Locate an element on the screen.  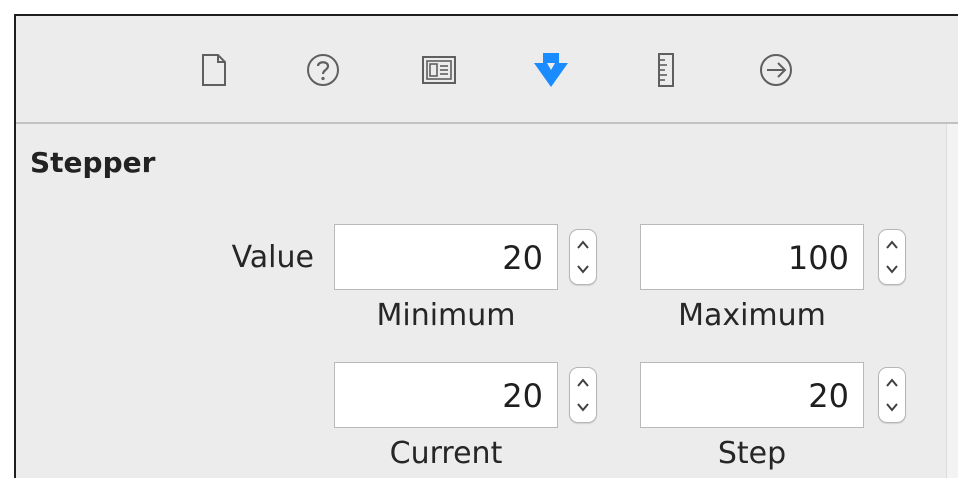
size-inspector-icon is located at coordinates (666, 70).